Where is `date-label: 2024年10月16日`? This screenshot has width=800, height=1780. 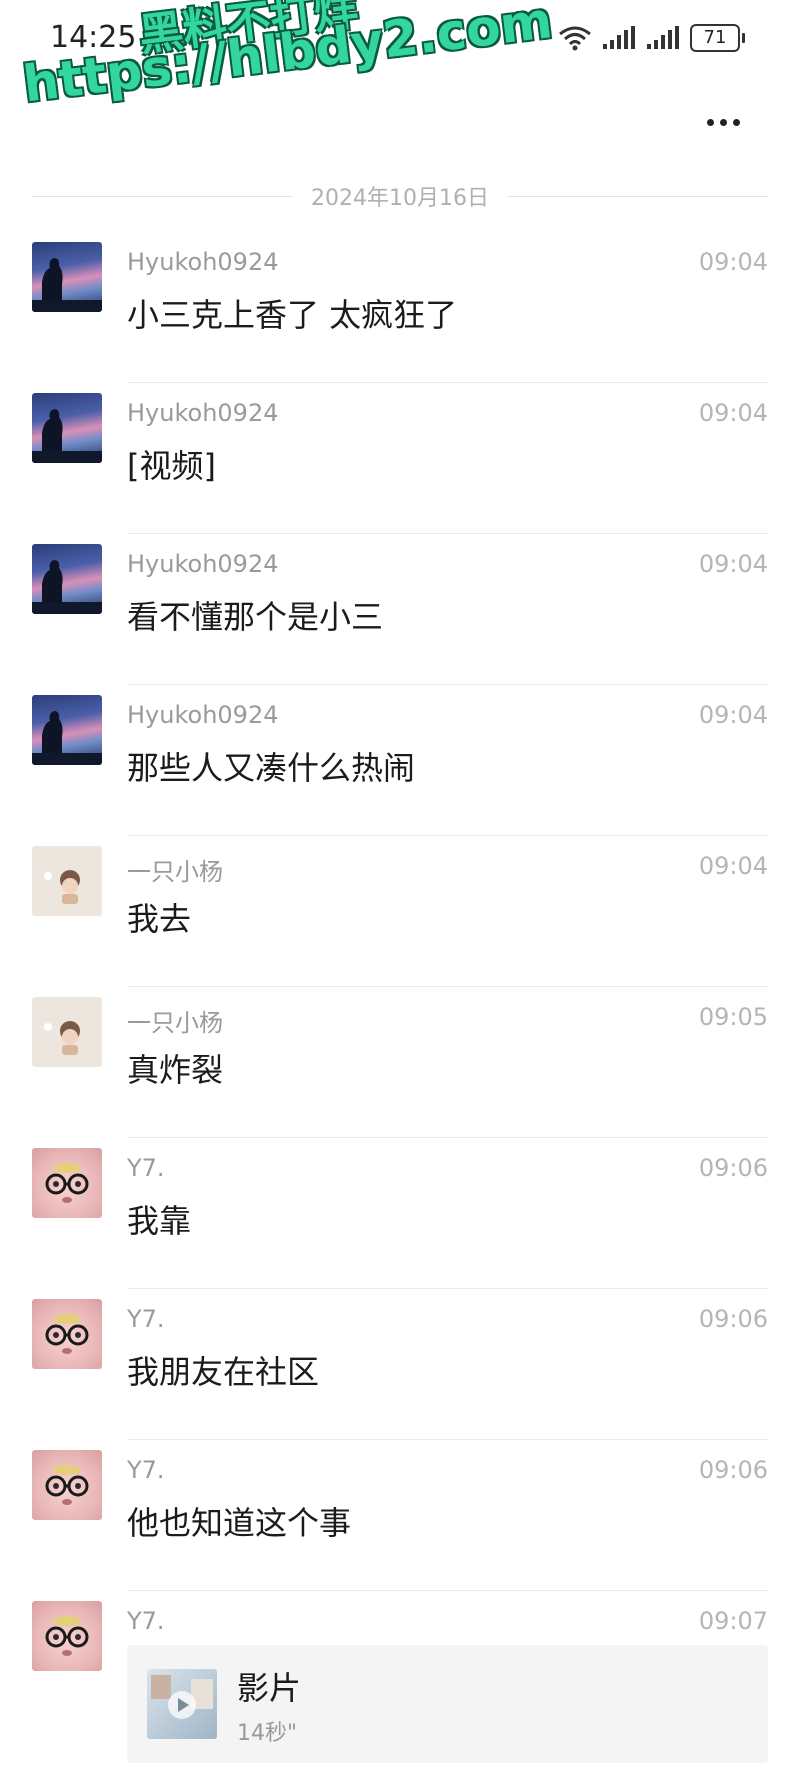 date-label: 2024年10月16日 is located at coordinates (400, 198).